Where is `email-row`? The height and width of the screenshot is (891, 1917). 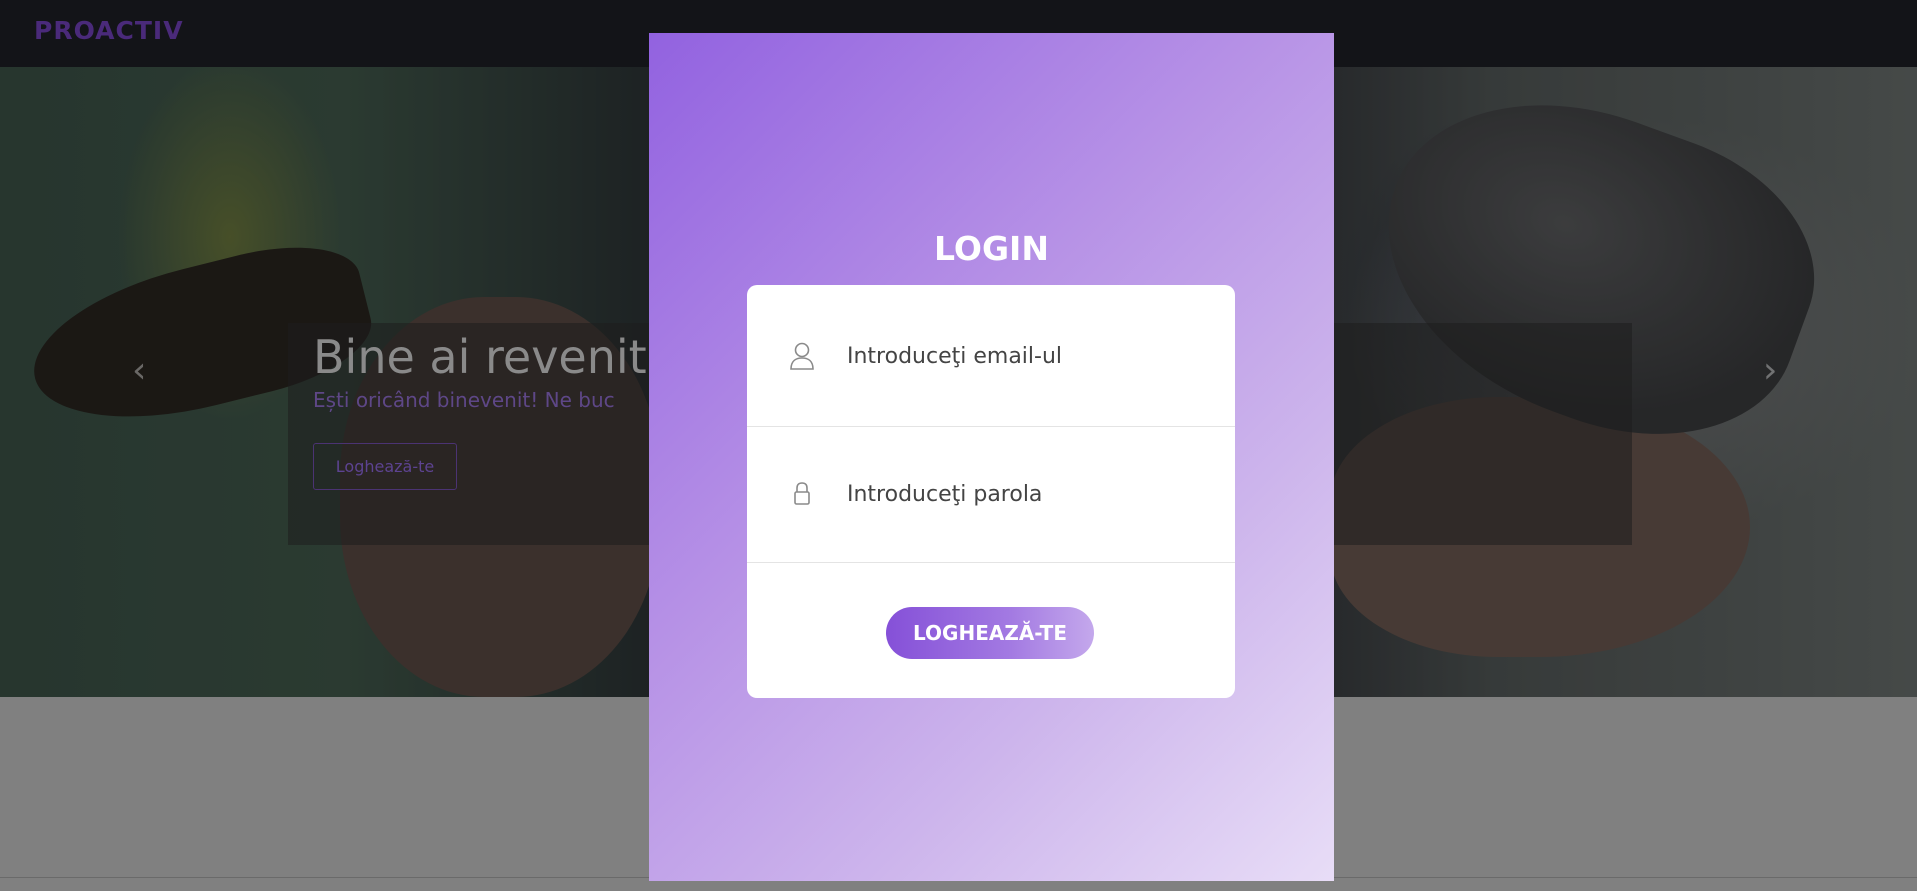
email-row is located at coordinates (991, 356).